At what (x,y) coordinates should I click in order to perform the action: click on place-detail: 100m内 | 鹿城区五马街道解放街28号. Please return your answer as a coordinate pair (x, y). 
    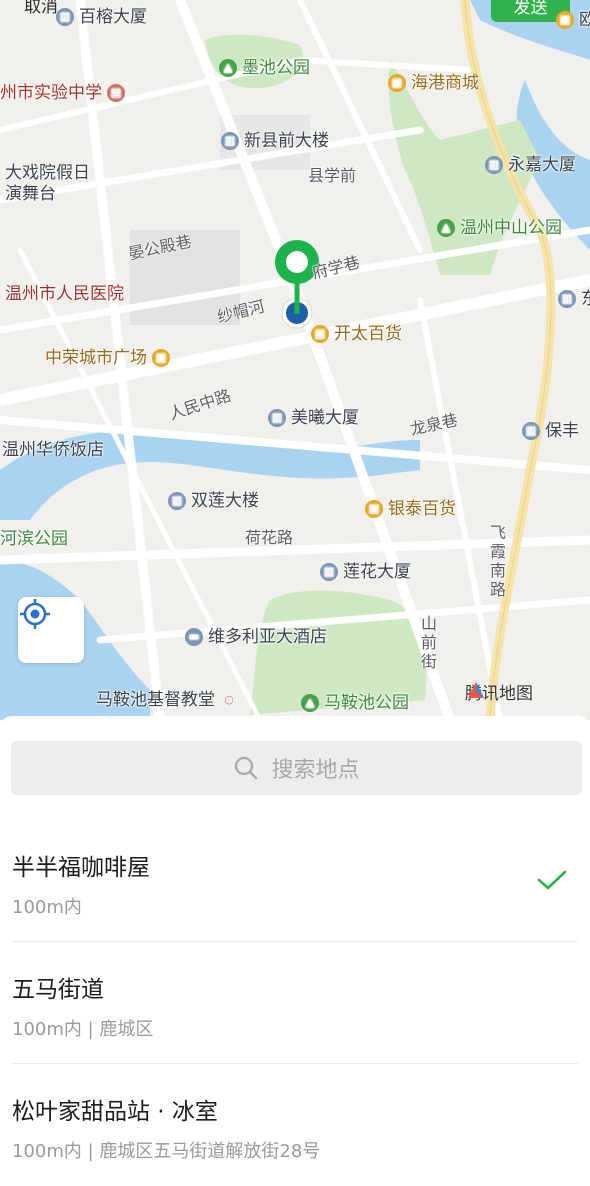
    Looking at the image, I should click on (166, 1151).